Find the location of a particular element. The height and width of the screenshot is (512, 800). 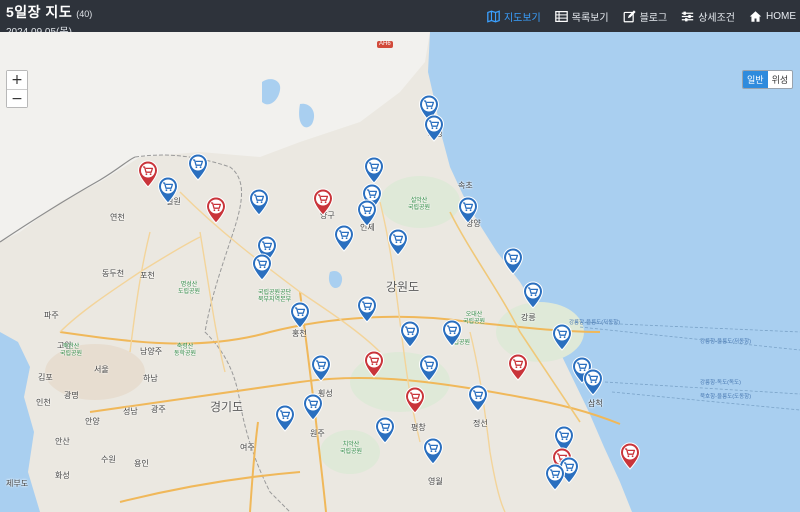

city-label: 파주 is located at coordinates (51, 315).